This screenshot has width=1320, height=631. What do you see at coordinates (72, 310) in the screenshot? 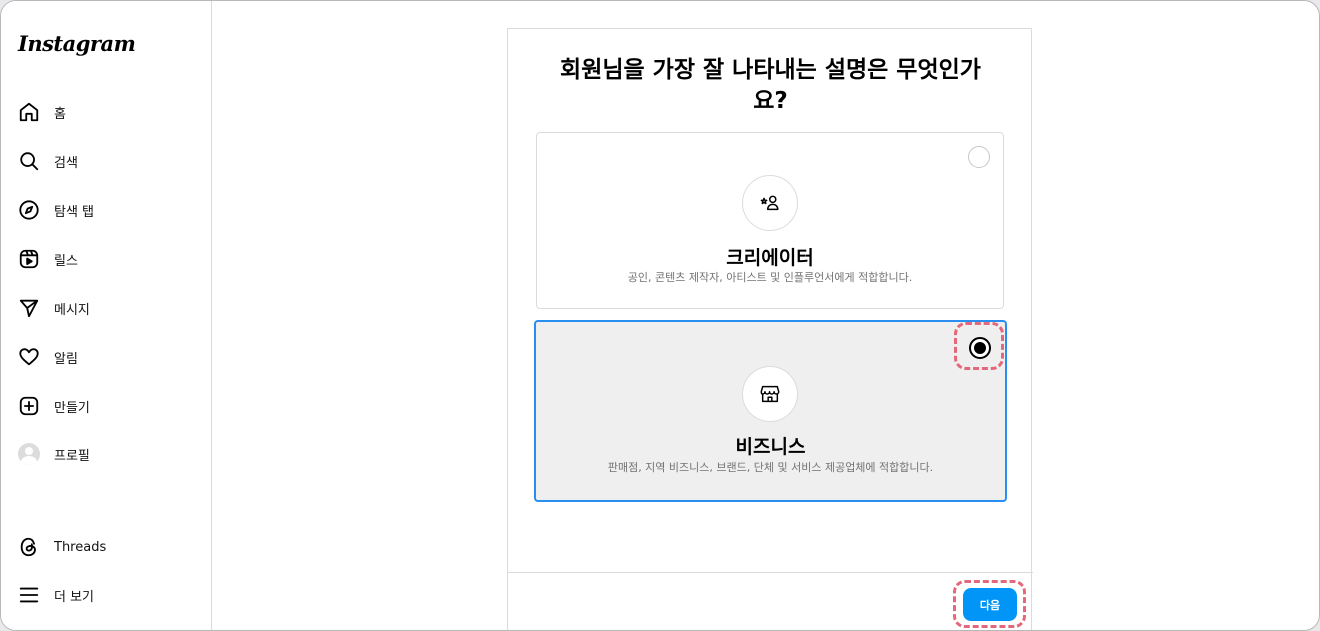
I see `sidebar-item-label: 메시지` at bounding box center [72, 310].